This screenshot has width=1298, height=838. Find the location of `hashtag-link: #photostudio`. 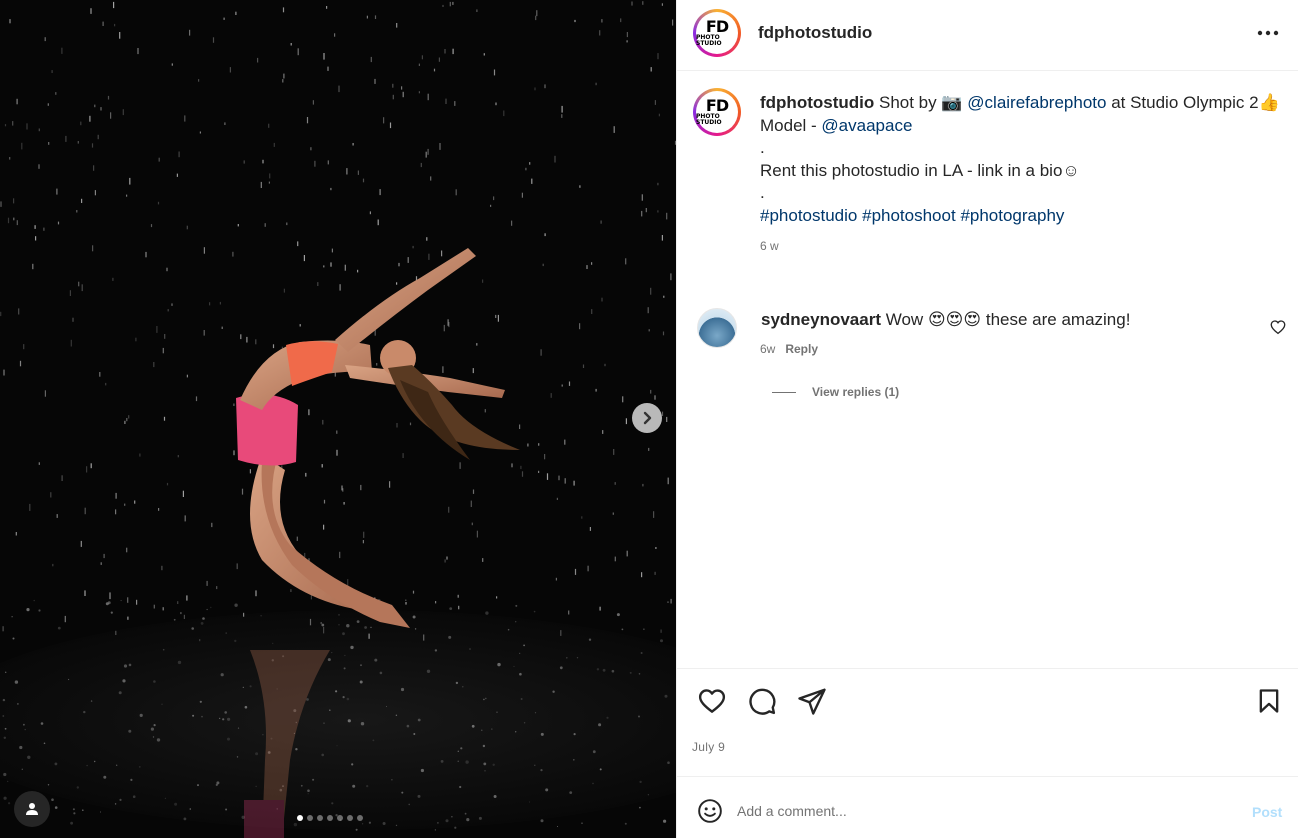

hashtag-link: #photostudio is located at coordinates (808, 215).